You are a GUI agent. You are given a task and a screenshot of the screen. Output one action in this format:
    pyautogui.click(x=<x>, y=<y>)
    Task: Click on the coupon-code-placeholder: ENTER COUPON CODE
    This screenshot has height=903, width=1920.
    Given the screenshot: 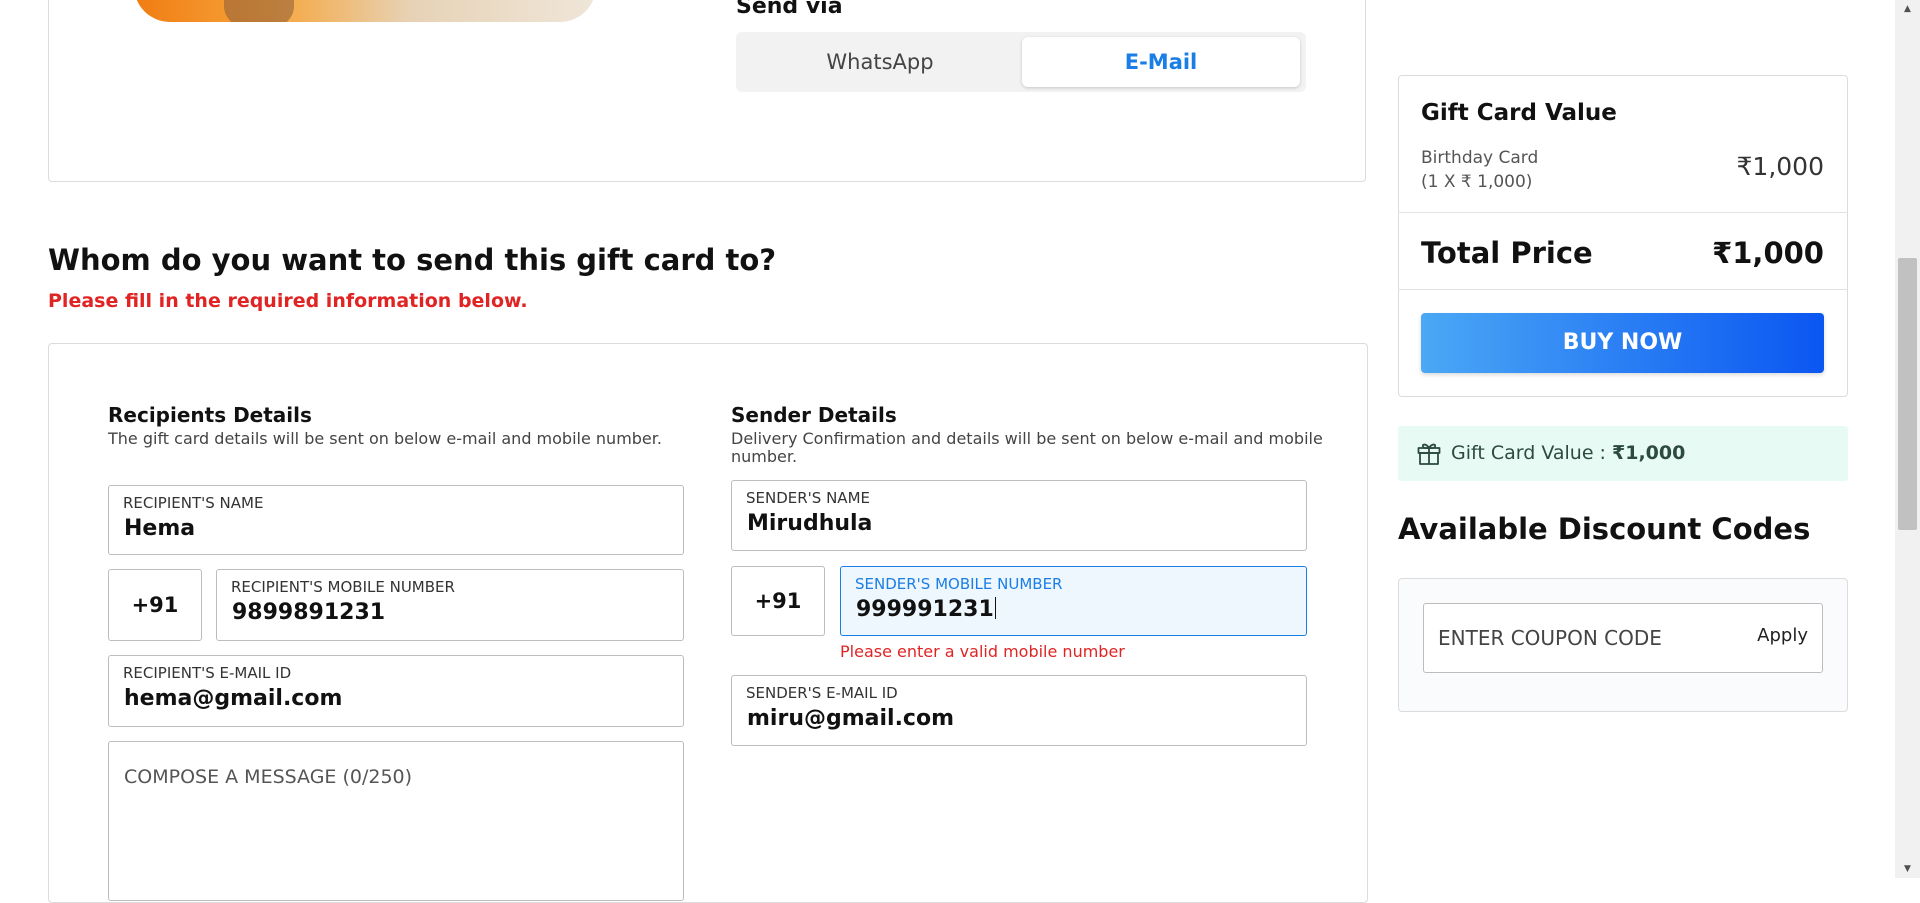 What is the action you would take?
    pyautogui.click(x=1550, y=638)
    